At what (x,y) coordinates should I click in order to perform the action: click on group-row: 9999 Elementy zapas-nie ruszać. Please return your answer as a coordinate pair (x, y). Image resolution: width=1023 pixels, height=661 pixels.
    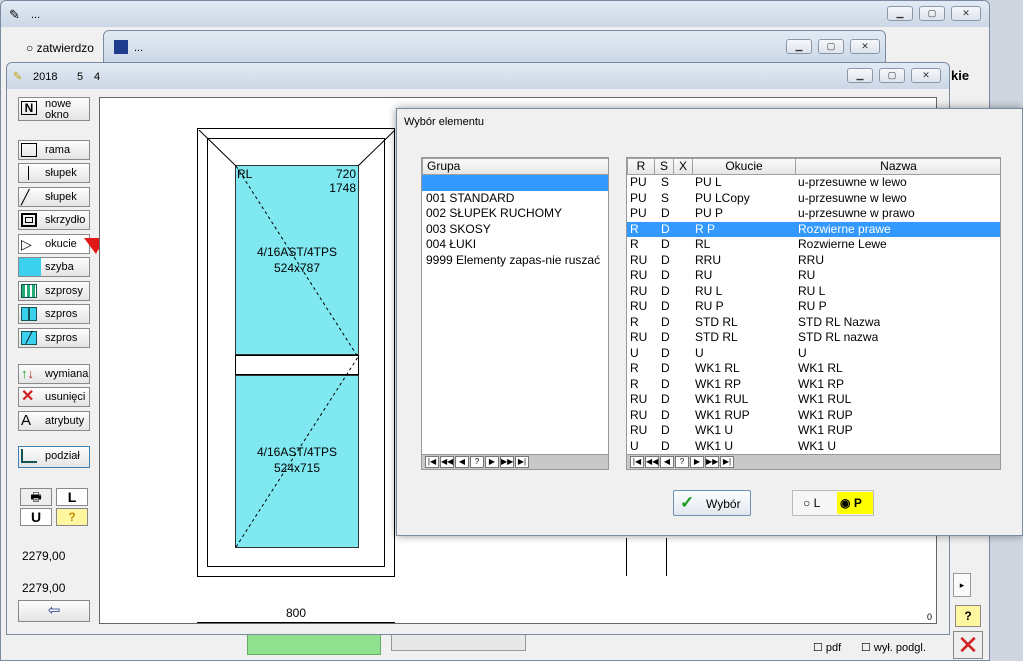
    Looking at the image, I should click on (515, 261).